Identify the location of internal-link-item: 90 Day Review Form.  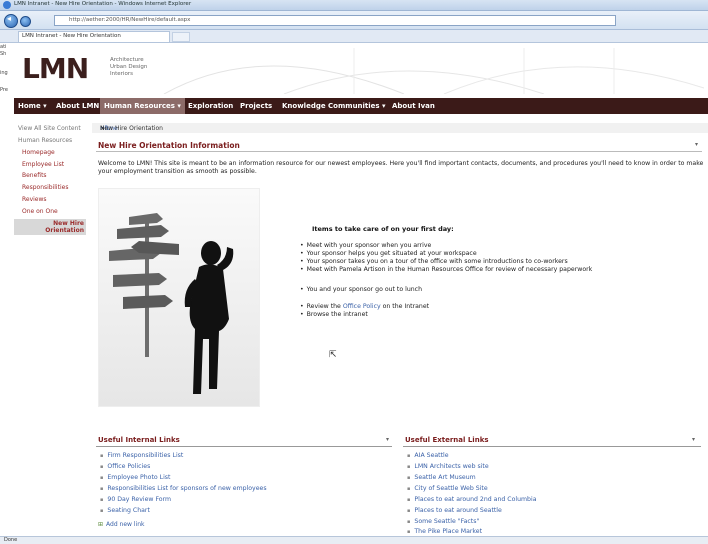
(135, 499).